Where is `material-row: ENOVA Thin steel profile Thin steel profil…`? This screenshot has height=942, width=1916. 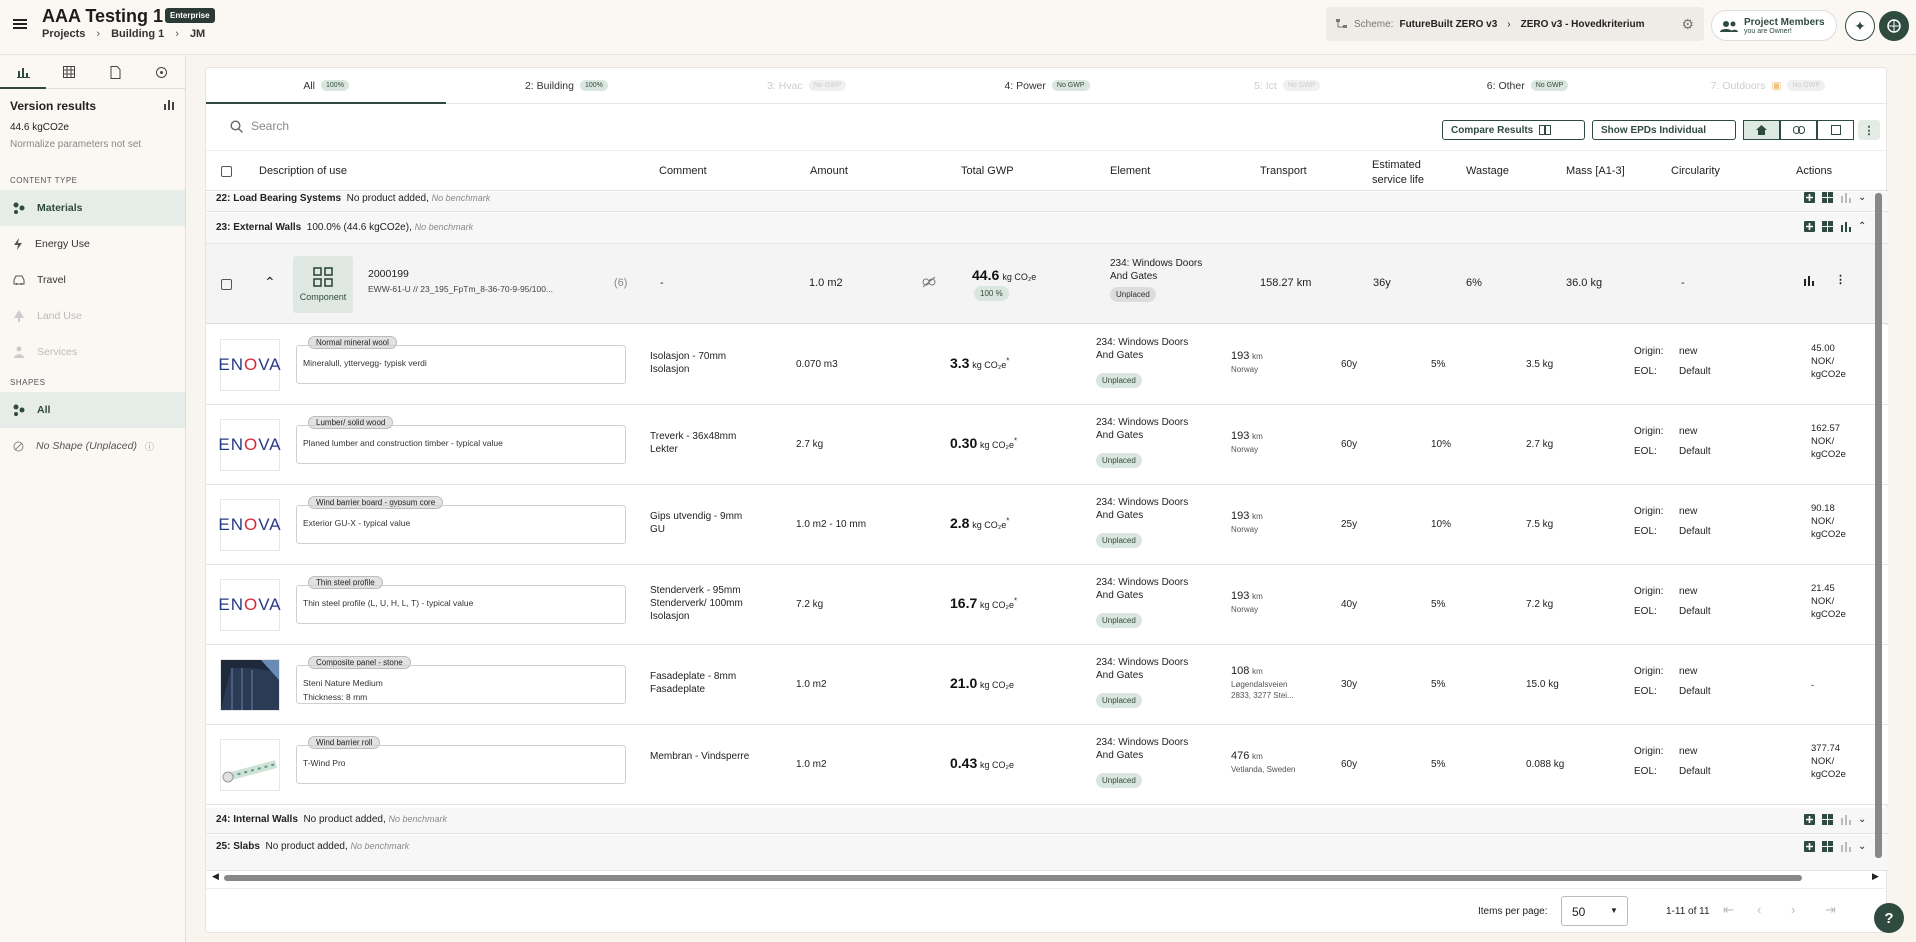
material-row: ENOVA Thin steel profile Thin steel profil… is located at coordinates (1047, 605).